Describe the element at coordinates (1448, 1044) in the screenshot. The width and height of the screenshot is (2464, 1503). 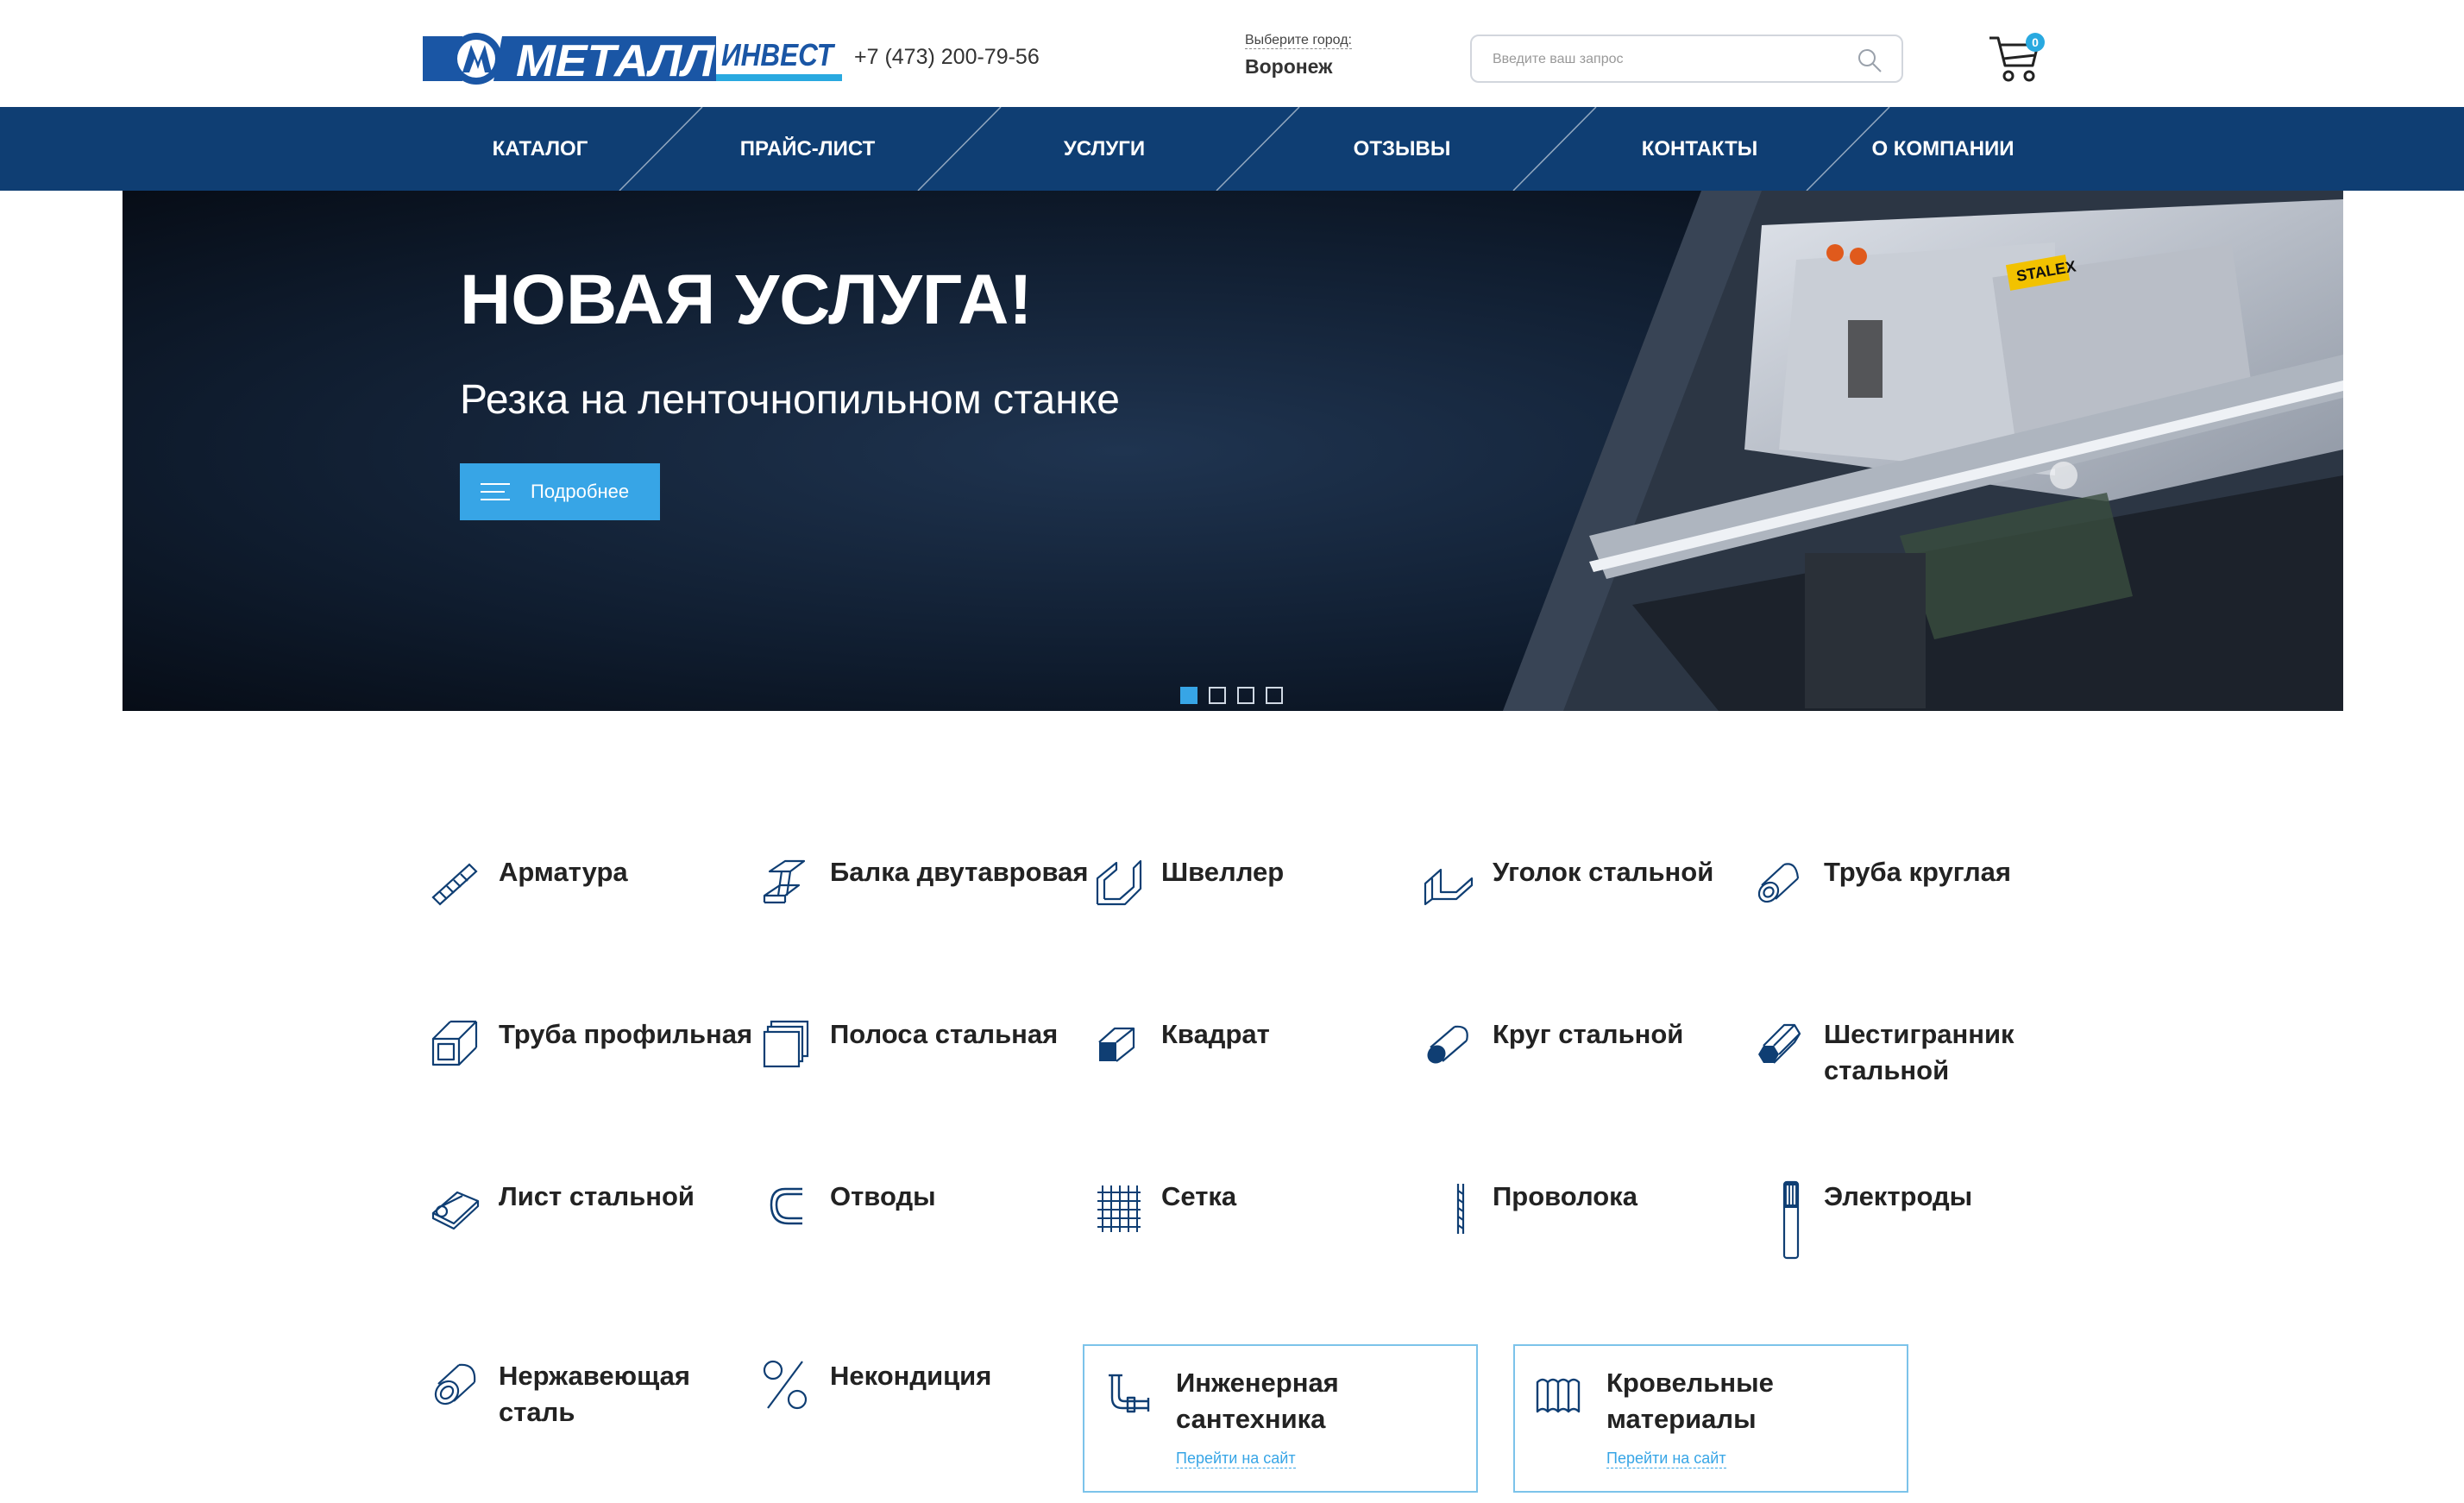
I see `round-bar-icon` at that location.